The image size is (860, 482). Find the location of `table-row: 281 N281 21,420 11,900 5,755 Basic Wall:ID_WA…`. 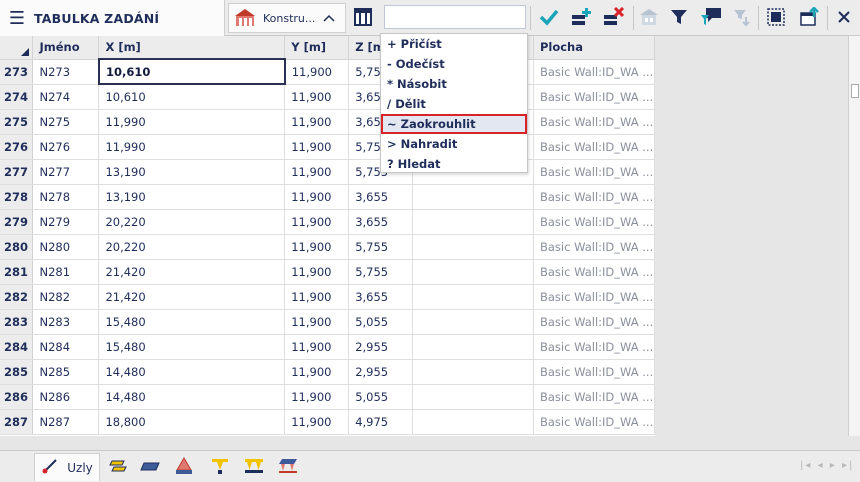

table-row: 281 N281 21,420 11,900 5,755 Basic Wall:ID_WA… is located at coordinates (328, 272).